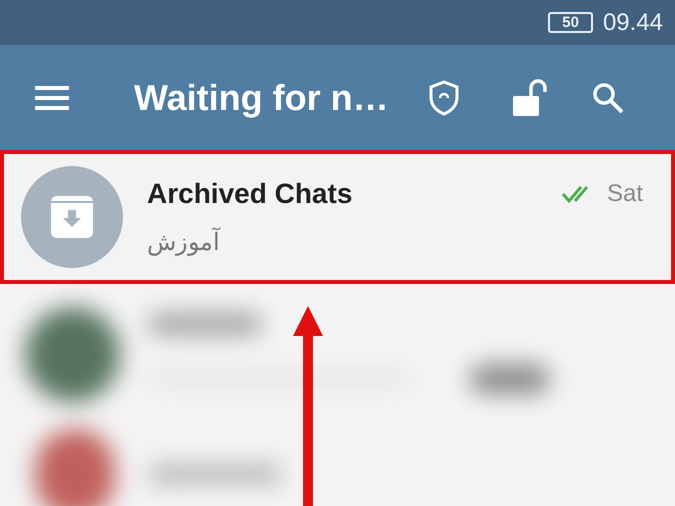  What do you see at coordinates (52, 98) in the screenshot?
I see `menu-icon` at bounding box center [52, 98].